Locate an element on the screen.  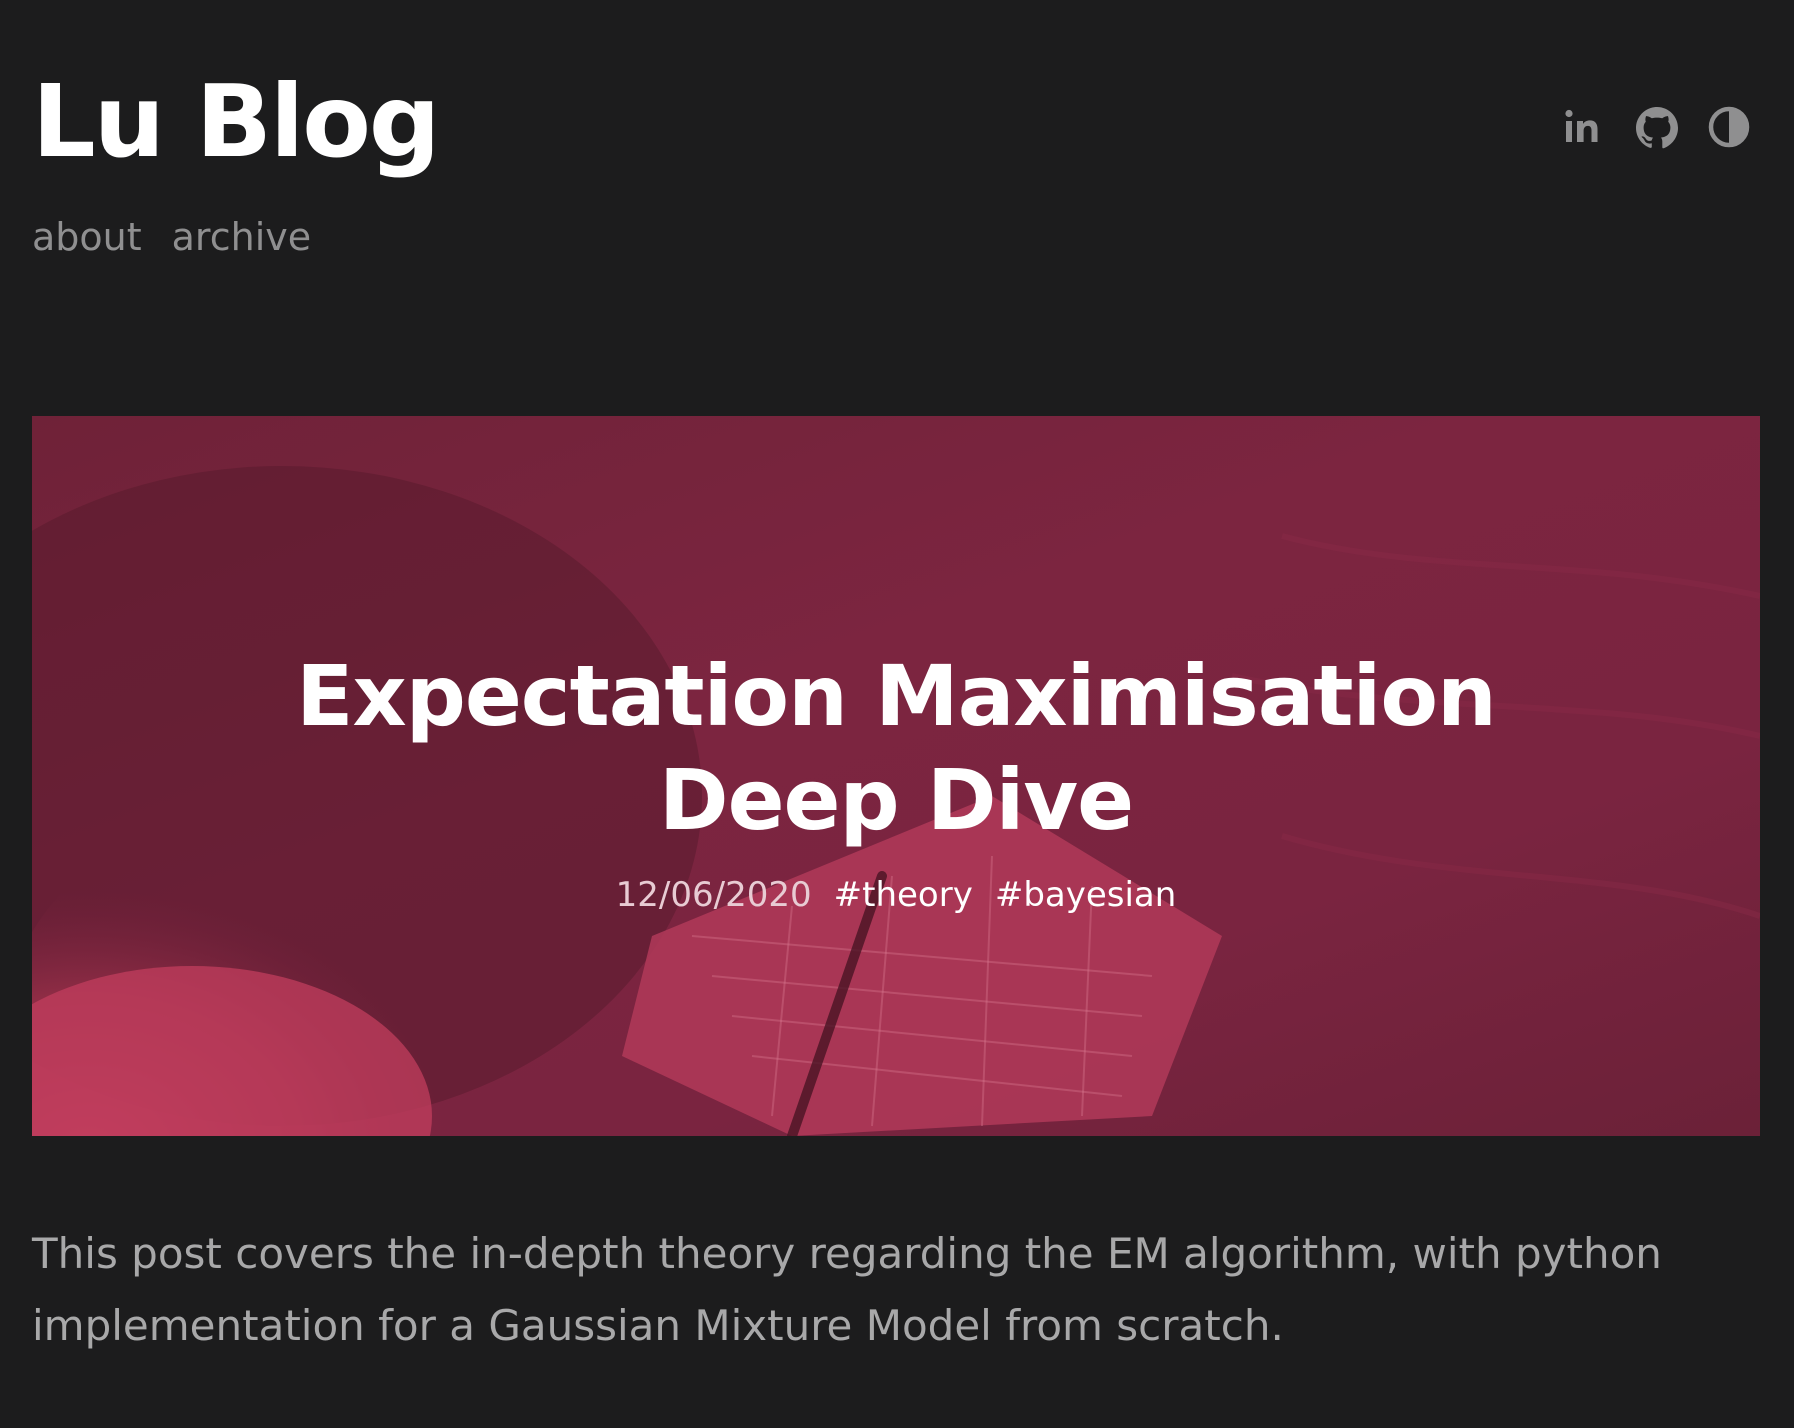
main-nav: about archive is located at coordinates (171, 237).